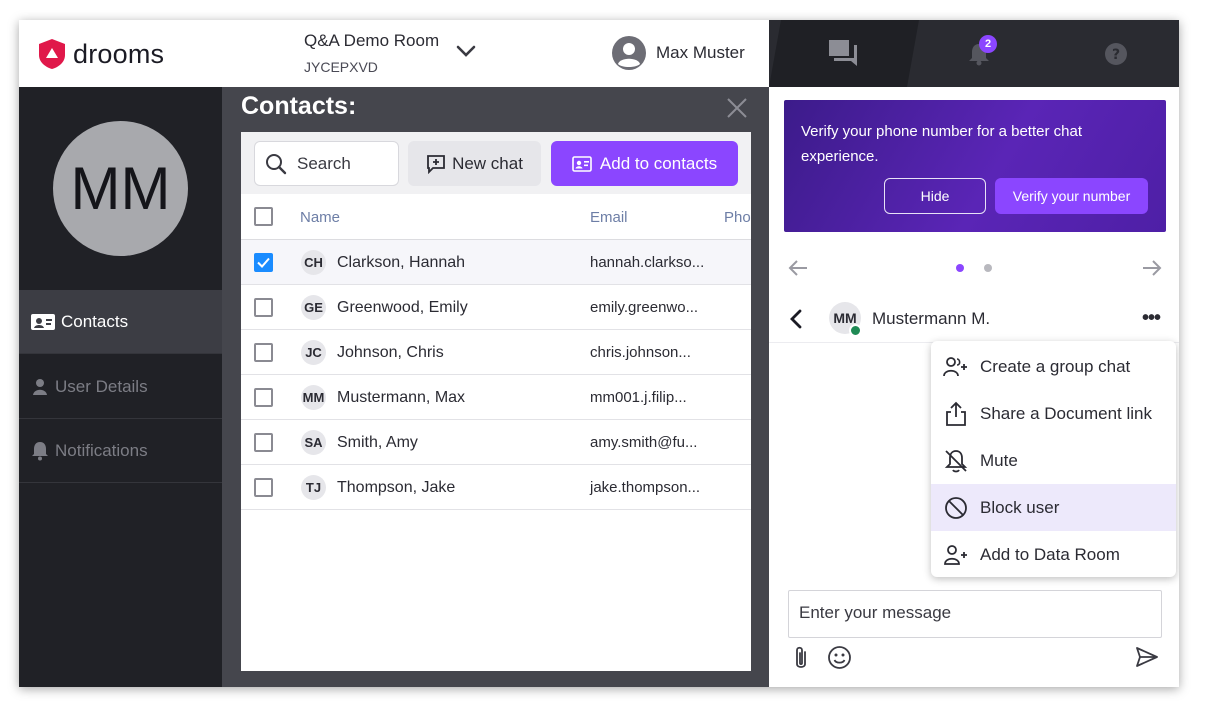 Image resolution: width=1215 pixels, height=726 pixels. I want to click on contact-name: Mustermann, Max, so click(401, 397).